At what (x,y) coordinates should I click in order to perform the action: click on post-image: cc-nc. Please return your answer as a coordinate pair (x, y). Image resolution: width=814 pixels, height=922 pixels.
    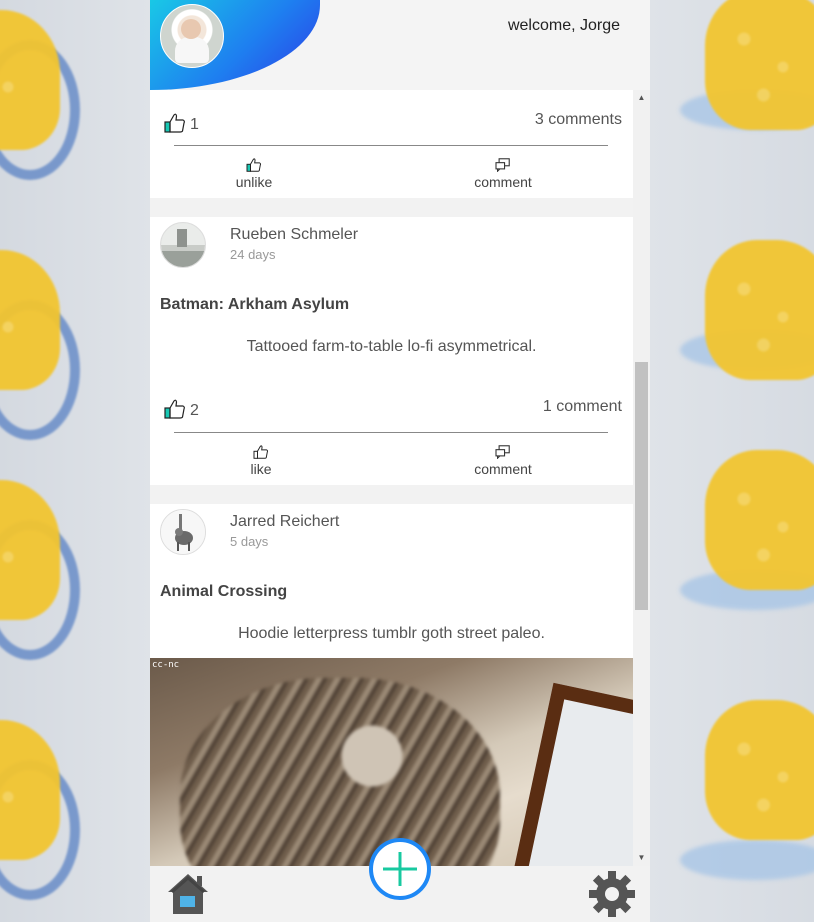
    Looking at the image, I should click on (391, 762).